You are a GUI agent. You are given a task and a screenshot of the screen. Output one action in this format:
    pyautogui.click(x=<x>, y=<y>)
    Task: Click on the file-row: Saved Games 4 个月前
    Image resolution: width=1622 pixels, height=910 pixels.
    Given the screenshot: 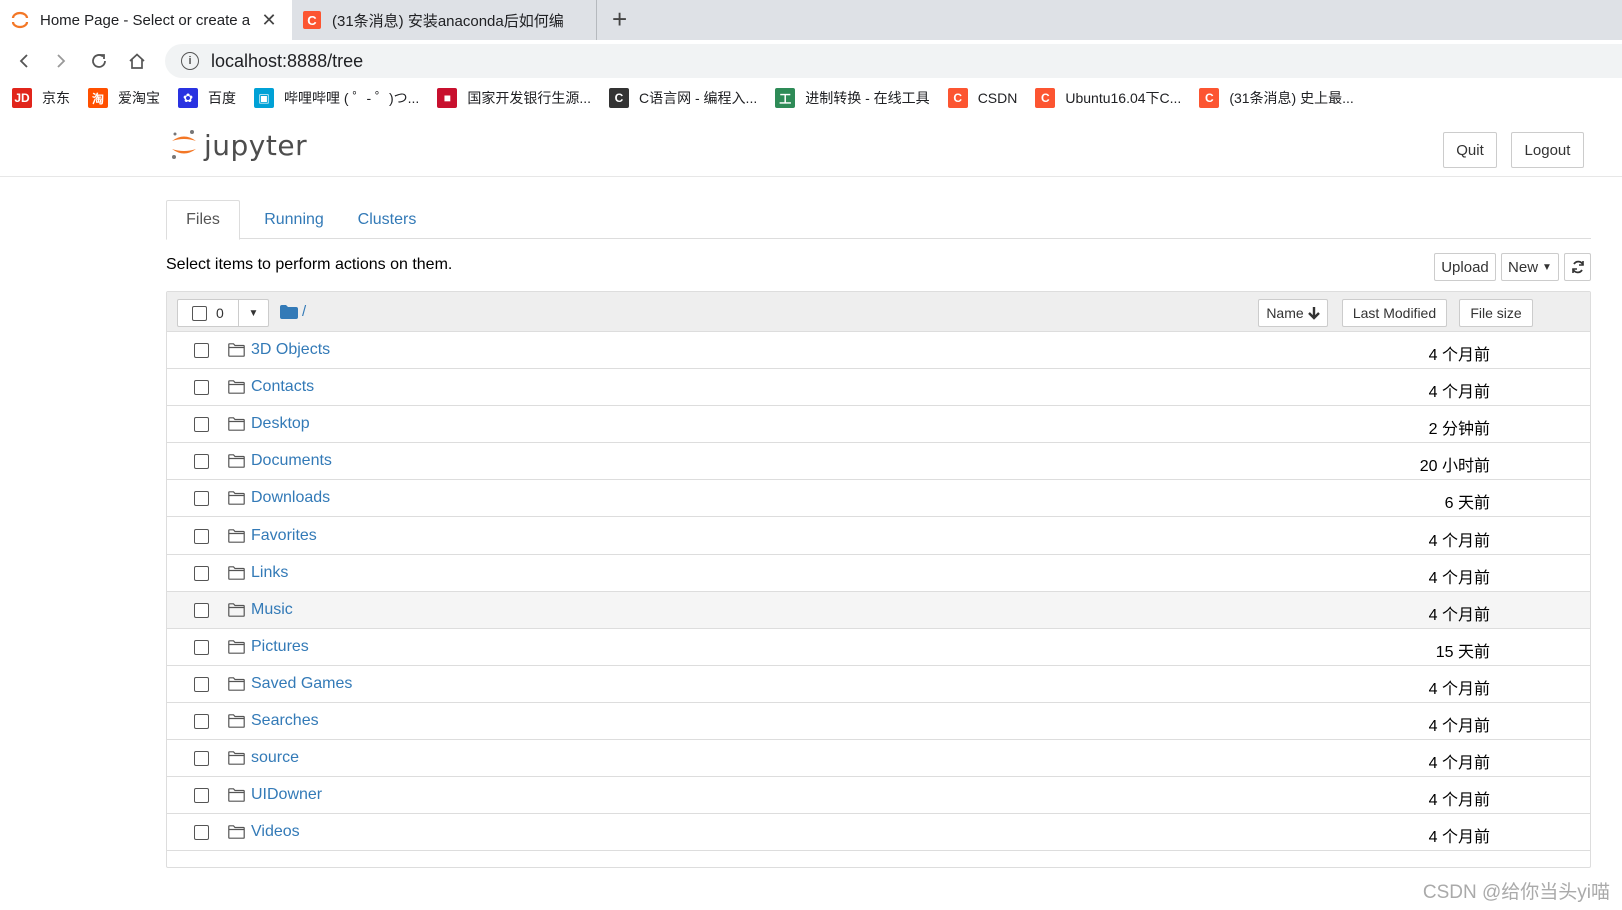 What is the action you would take?
    pyautogui.click(x=878, y=684)
    